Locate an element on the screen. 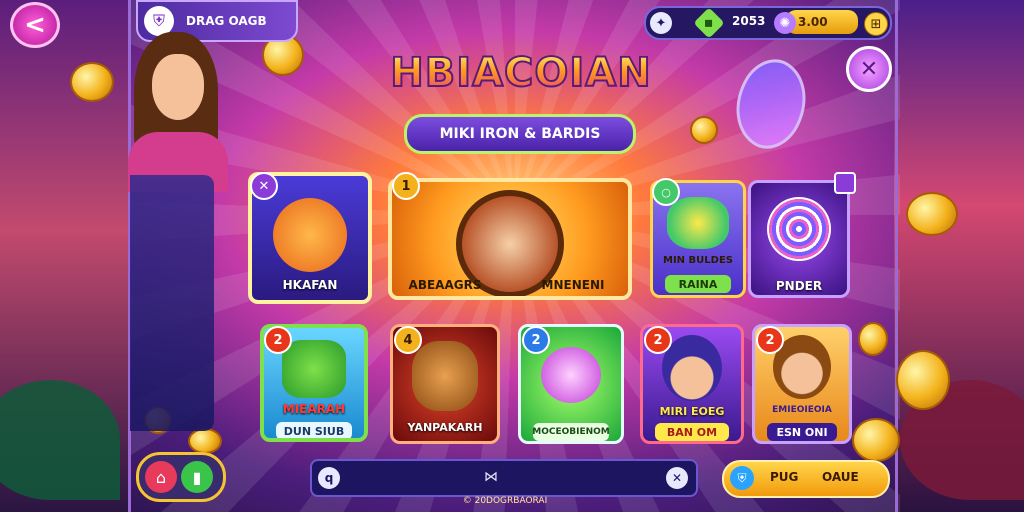 This screenshot has height=512, width=1024. coin-count: 3.00 is located at coordinates (822, 22).